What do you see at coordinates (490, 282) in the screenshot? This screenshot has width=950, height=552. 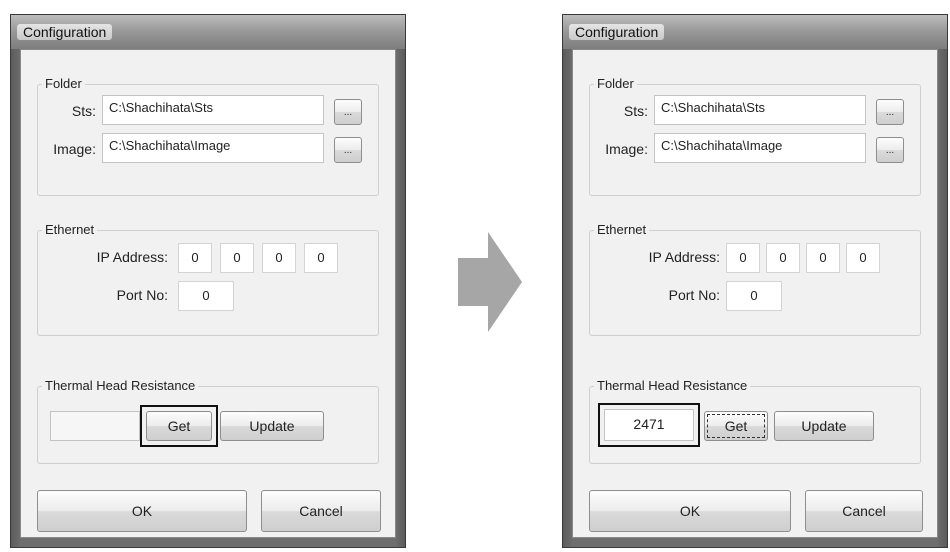 I see `right-arrow-icon` at bounding box center [490, 282].